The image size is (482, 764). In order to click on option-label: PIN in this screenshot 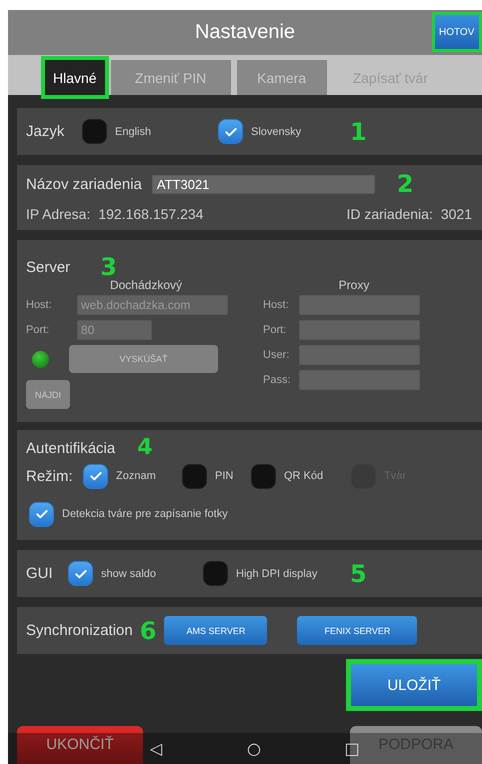, I will do `click(224, 476)`.